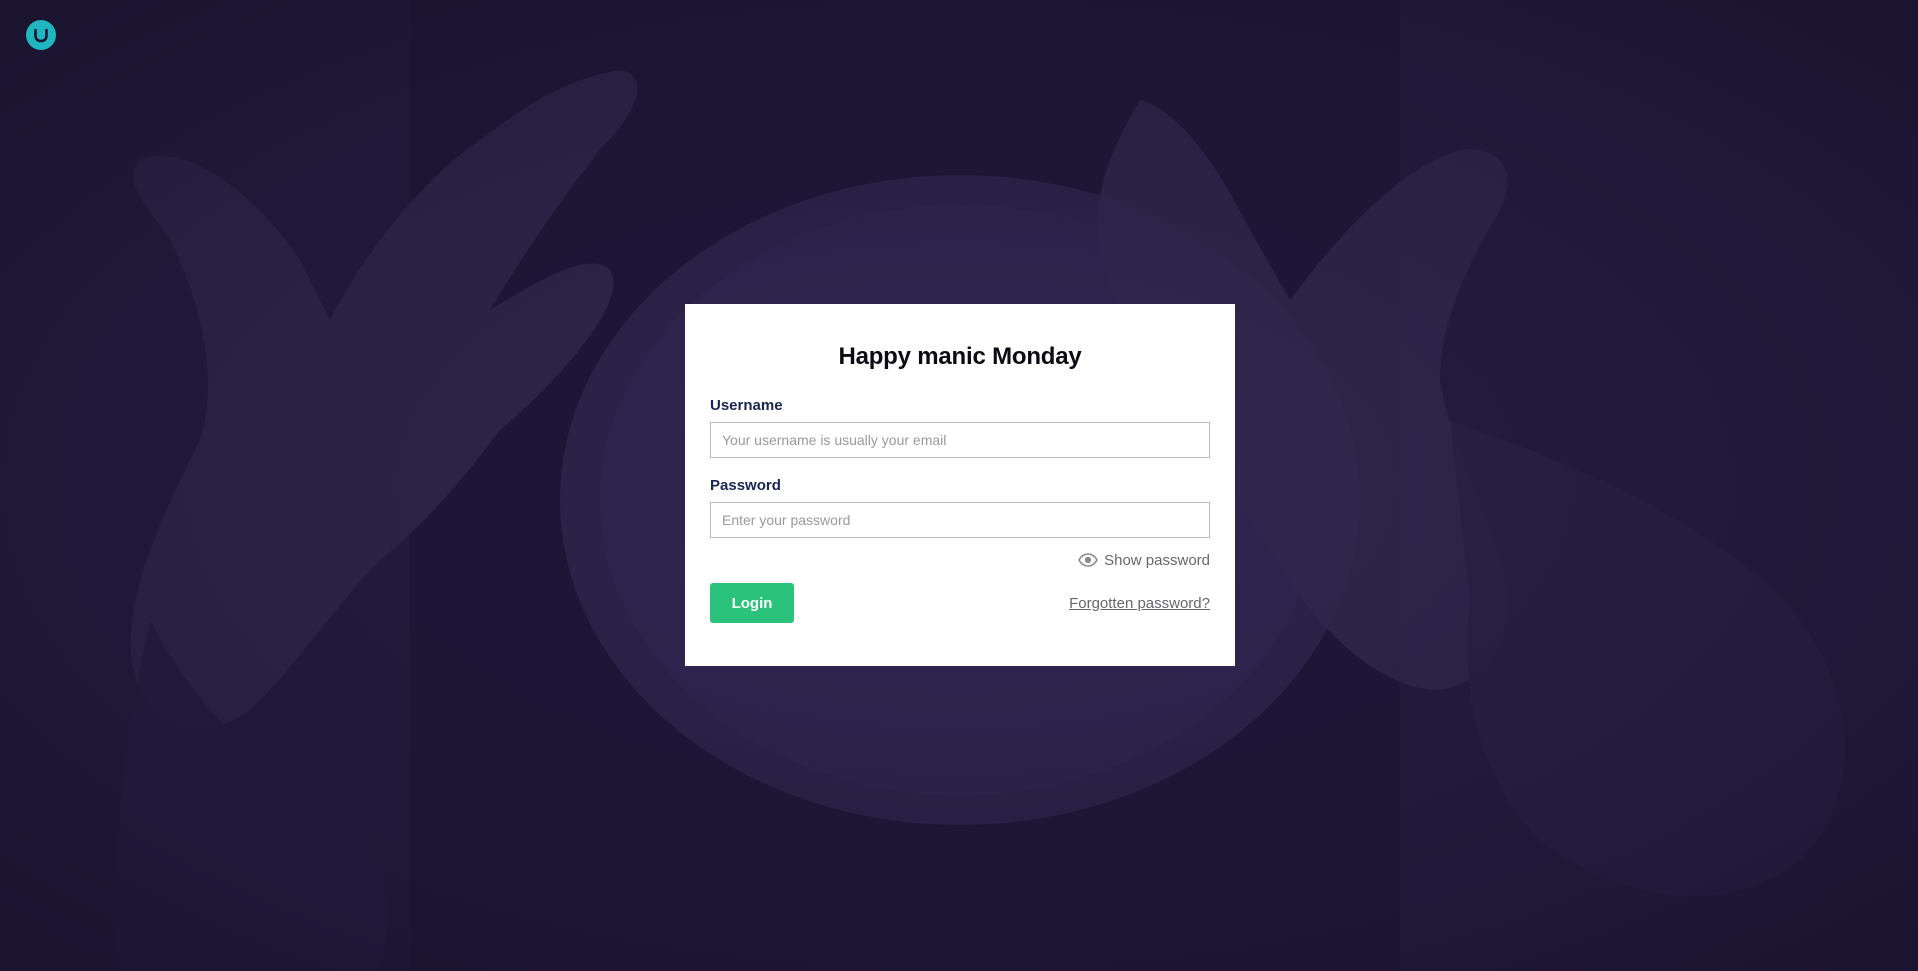 The width and height of the screenshot is (1918, 971). I want to click on username-input, so click(960, 440).